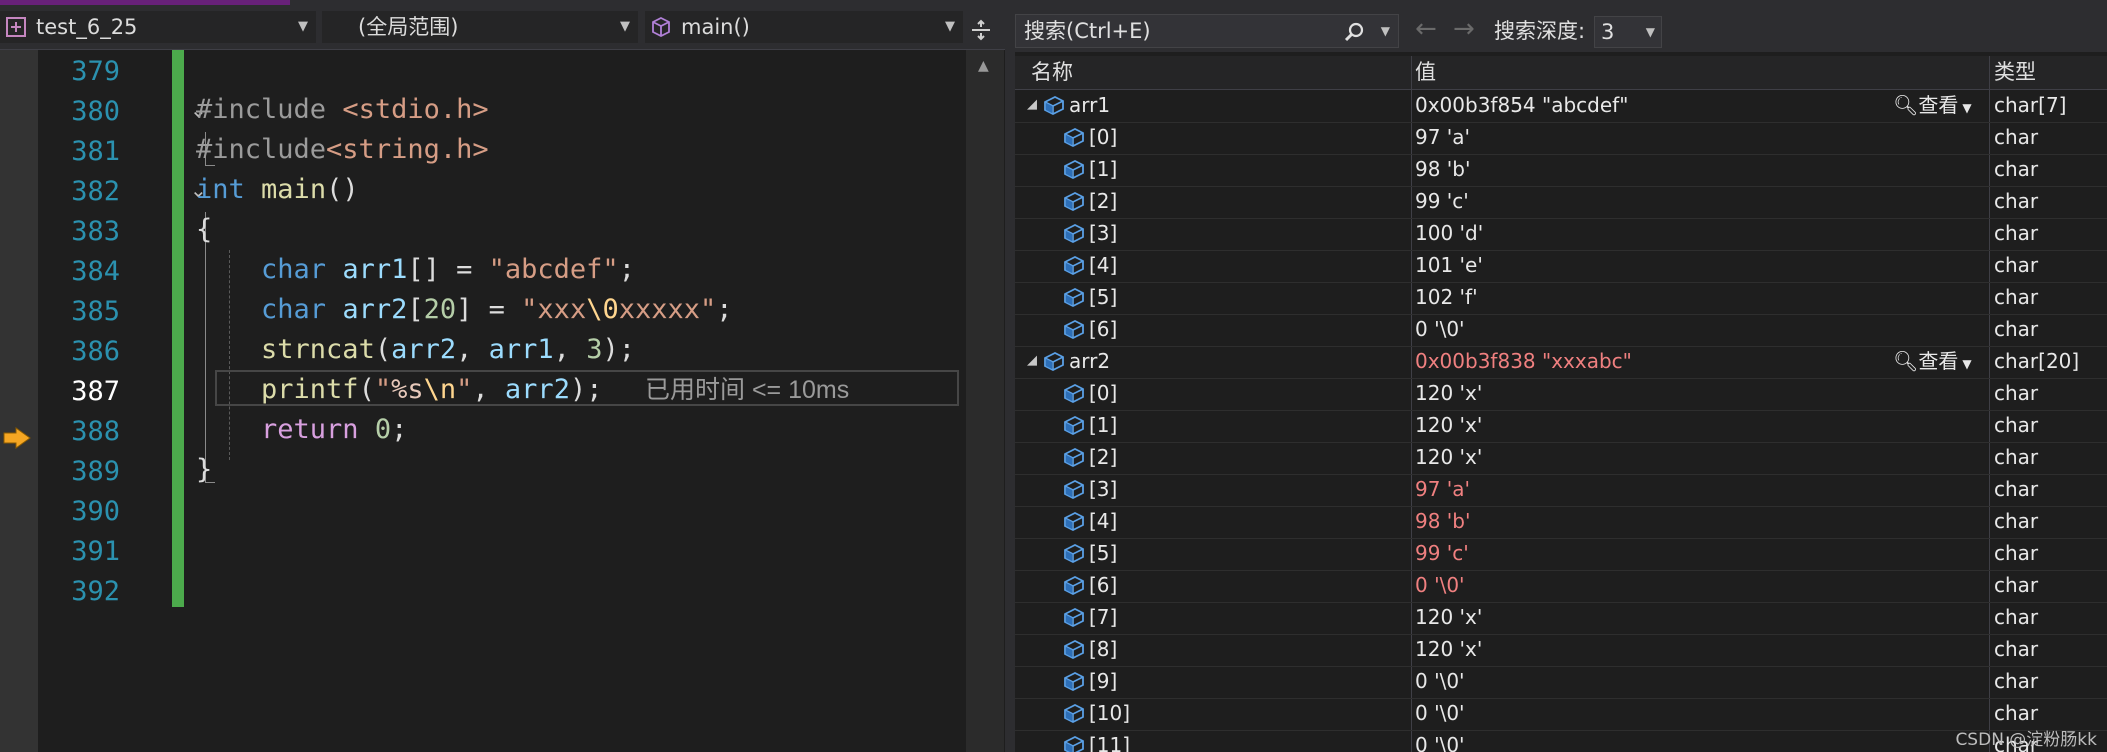 The image size is (2107, 752). What do you see at coordinates (1561, 522) in the screenshot?
I see `watch-row: [4] 98 'b' char` at bounding box center [1561, 522].